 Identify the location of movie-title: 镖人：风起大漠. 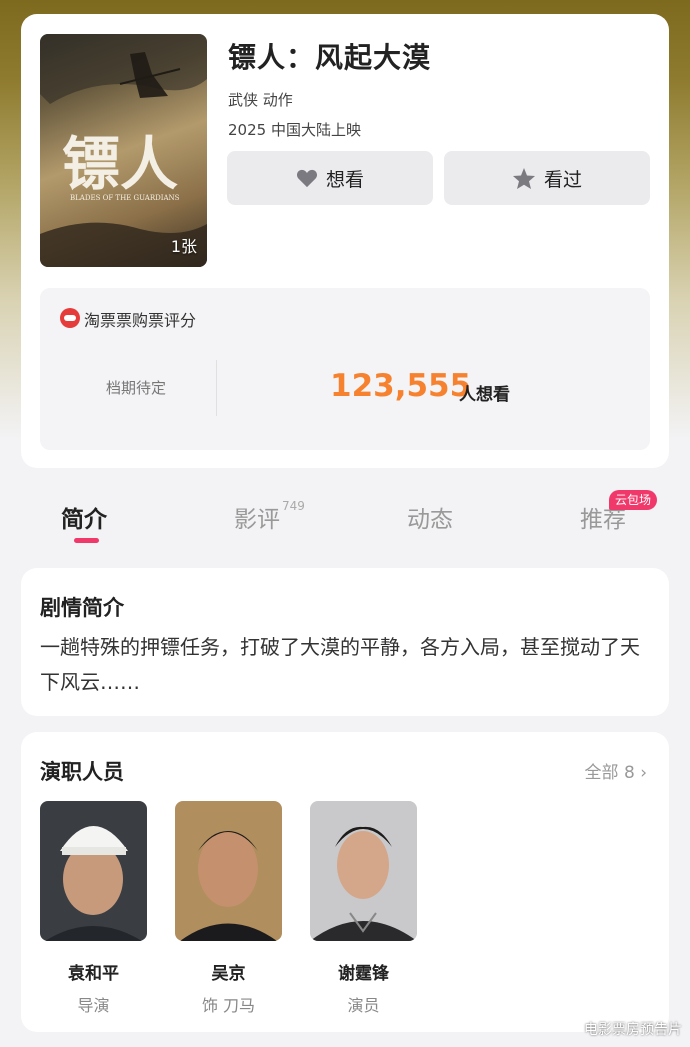
(330, 57).